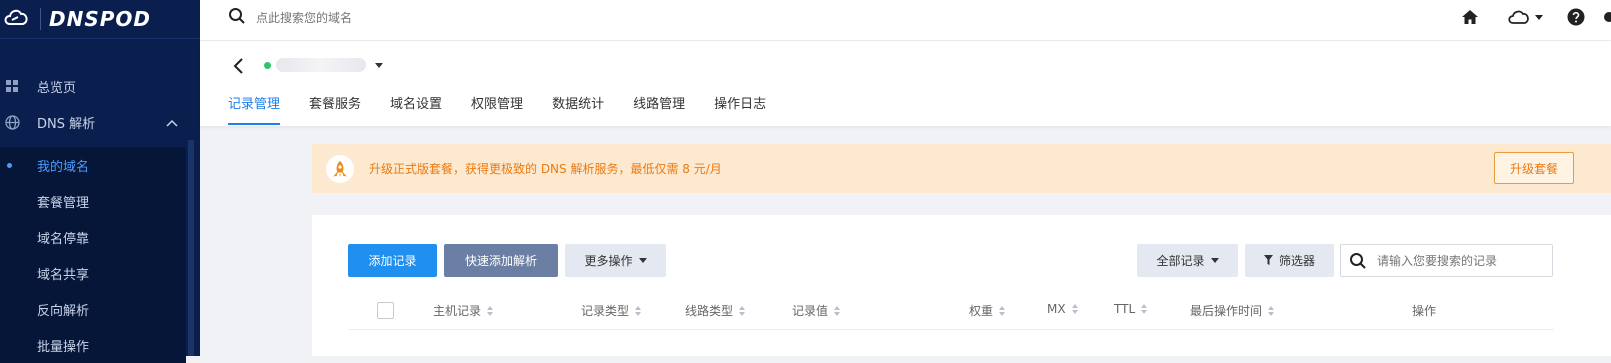  I want to click on brand-logo-text: DNSPOD, so click(100, 19).